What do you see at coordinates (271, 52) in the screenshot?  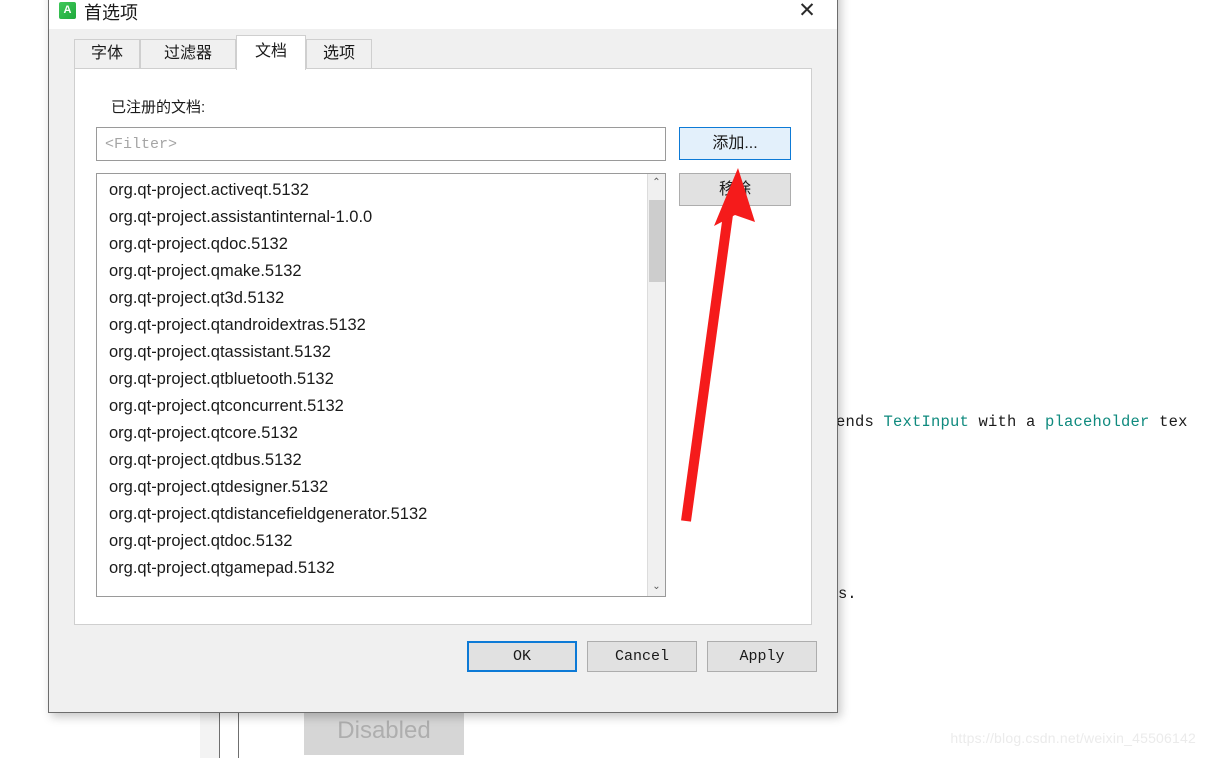 I see `tab-documents: 文档` at bounding box center [271, 52].